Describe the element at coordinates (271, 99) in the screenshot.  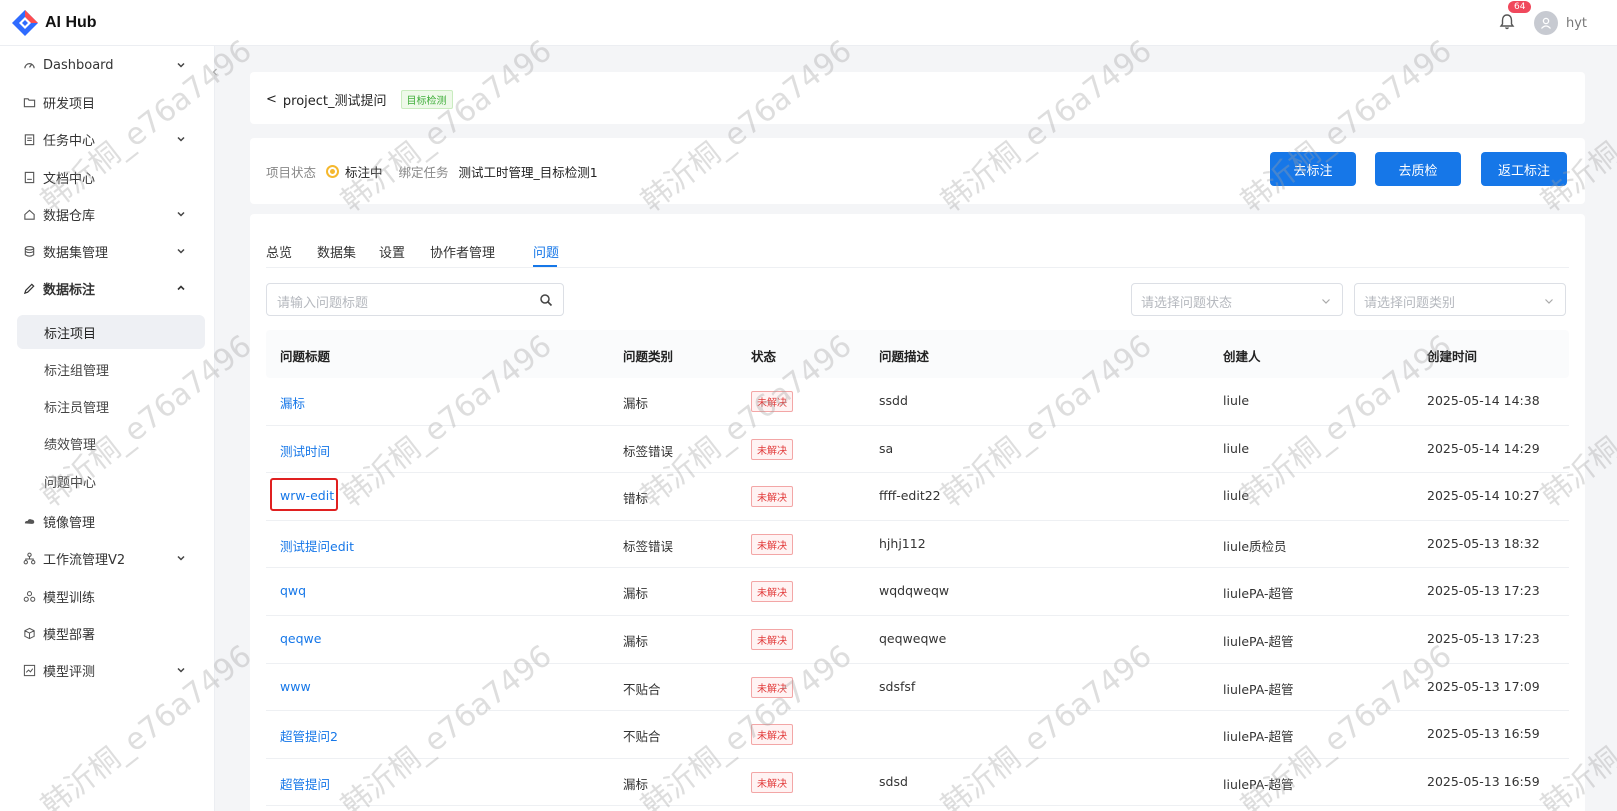
I see `back-button: <` at that location.